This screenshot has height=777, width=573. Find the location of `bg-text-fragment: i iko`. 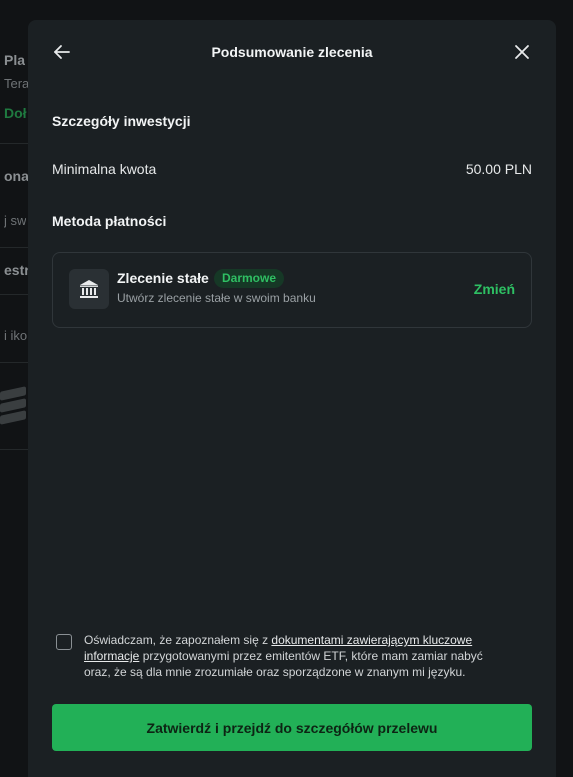

bg-text-fragment: i iko is located at coordinates (16, 335).